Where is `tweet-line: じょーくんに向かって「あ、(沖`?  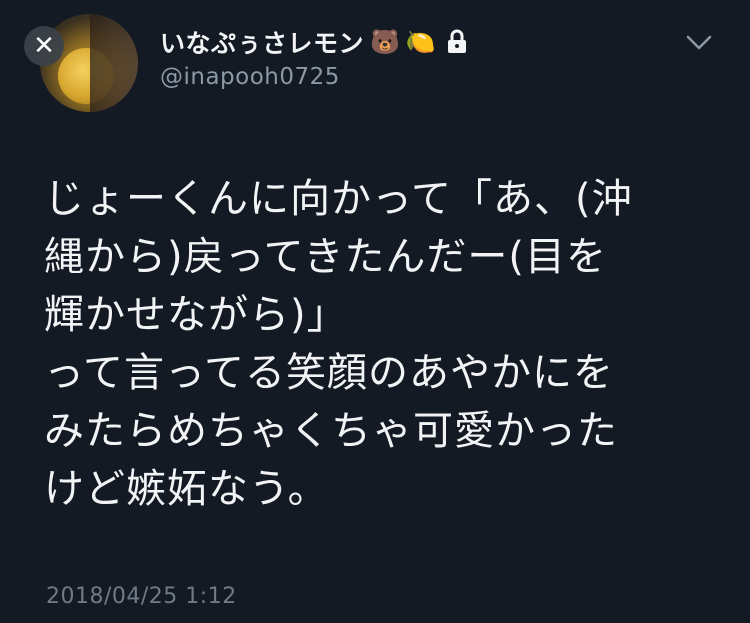 tweet-line: じょーくんに向かって「あ、(沖 is located at coordinates (338, 199).